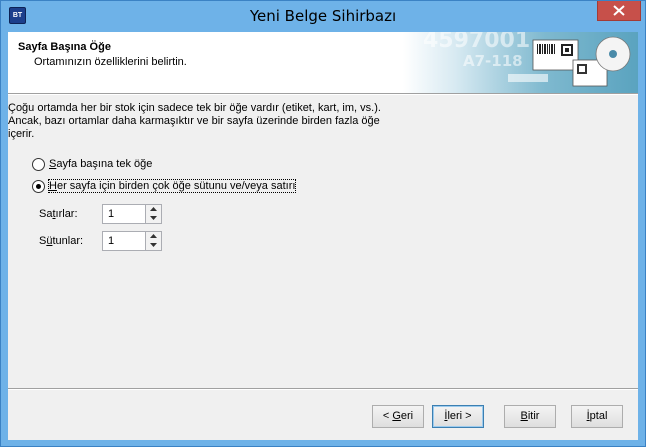  What do you see at coordinates (64, 47) in the screenshot?
I see `header-title: Sayfa Başına Öğe` at bounding box center [64, 47].